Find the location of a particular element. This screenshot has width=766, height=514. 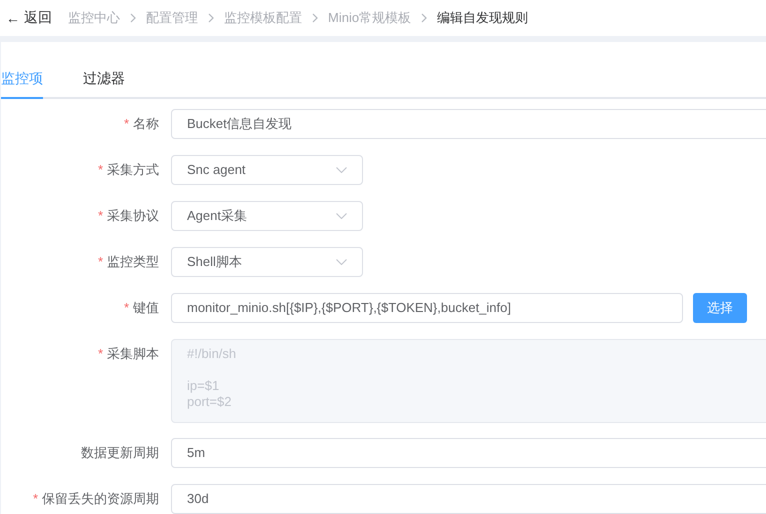

back-button: ← 返回 is located at coordinates (29, 18).